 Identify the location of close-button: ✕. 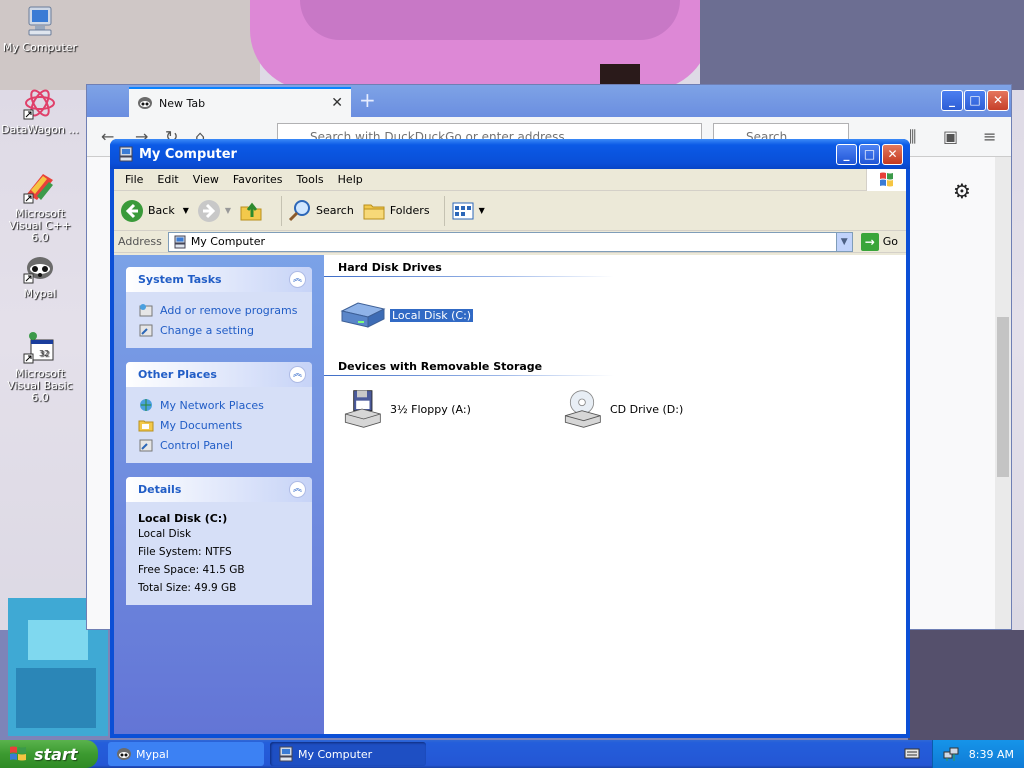
(892, 154).